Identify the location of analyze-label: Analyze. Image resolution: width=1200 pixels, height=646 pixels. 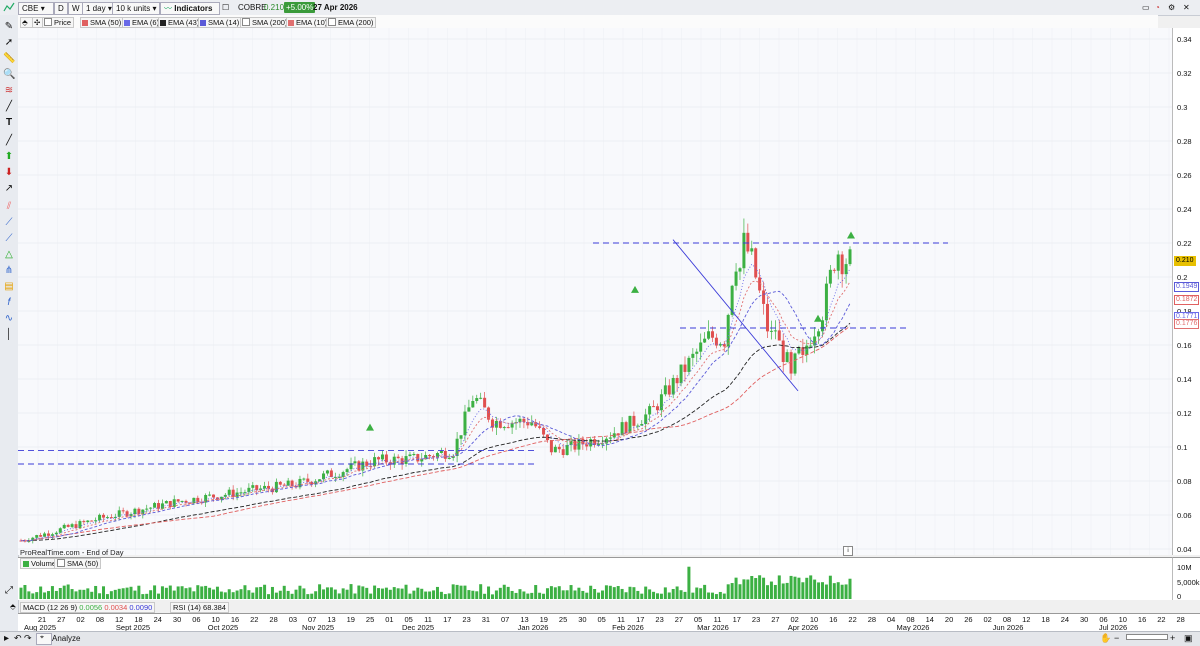
(66, 638).